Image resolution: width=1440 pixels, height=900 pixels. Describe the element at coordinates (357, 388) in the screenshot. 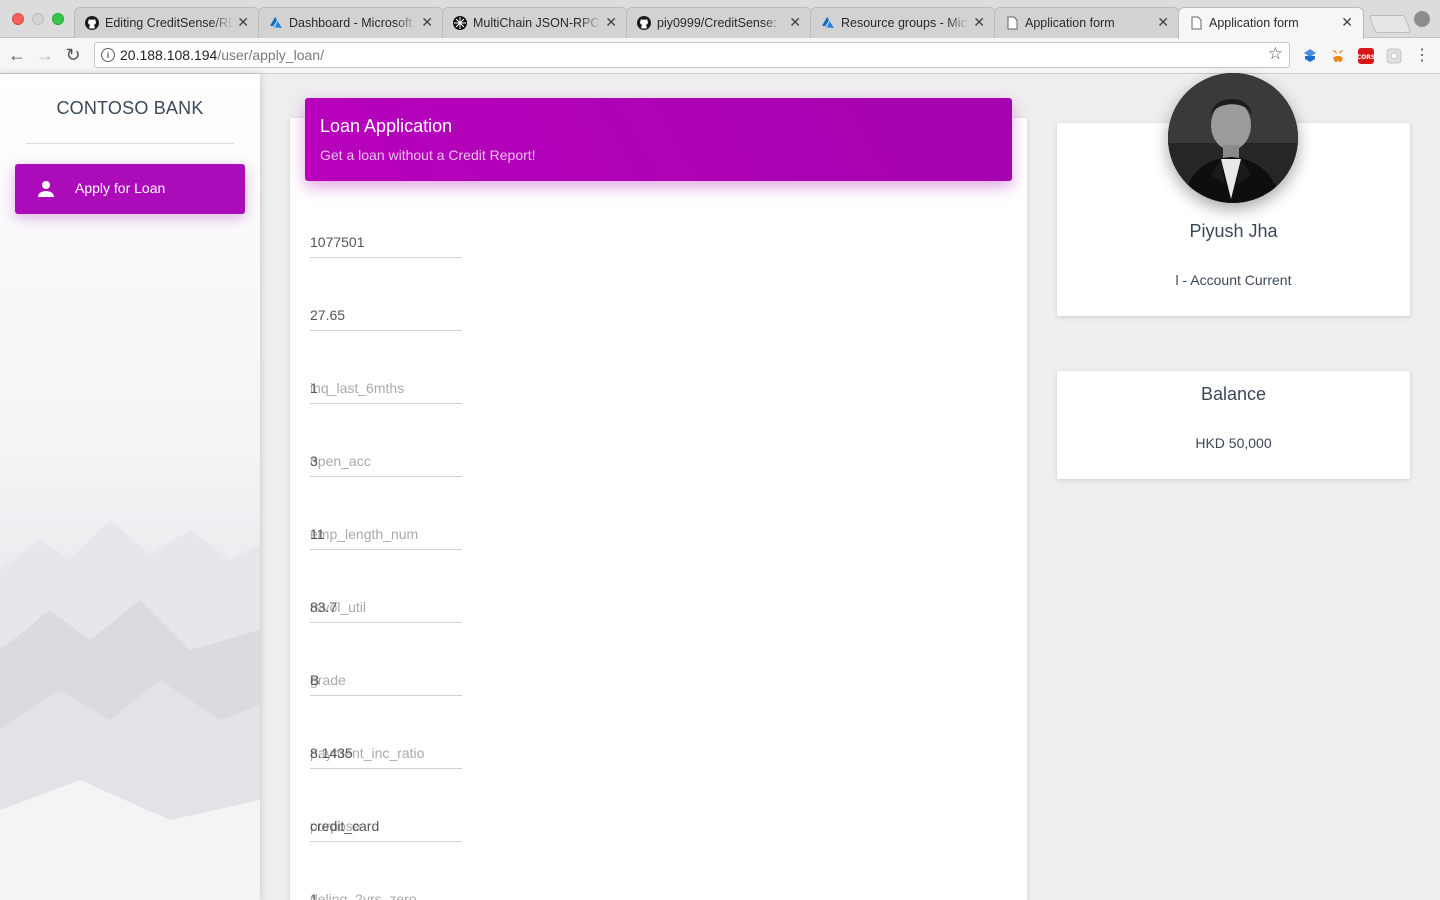

I see `field-label: inq_last_6mths` at that location.